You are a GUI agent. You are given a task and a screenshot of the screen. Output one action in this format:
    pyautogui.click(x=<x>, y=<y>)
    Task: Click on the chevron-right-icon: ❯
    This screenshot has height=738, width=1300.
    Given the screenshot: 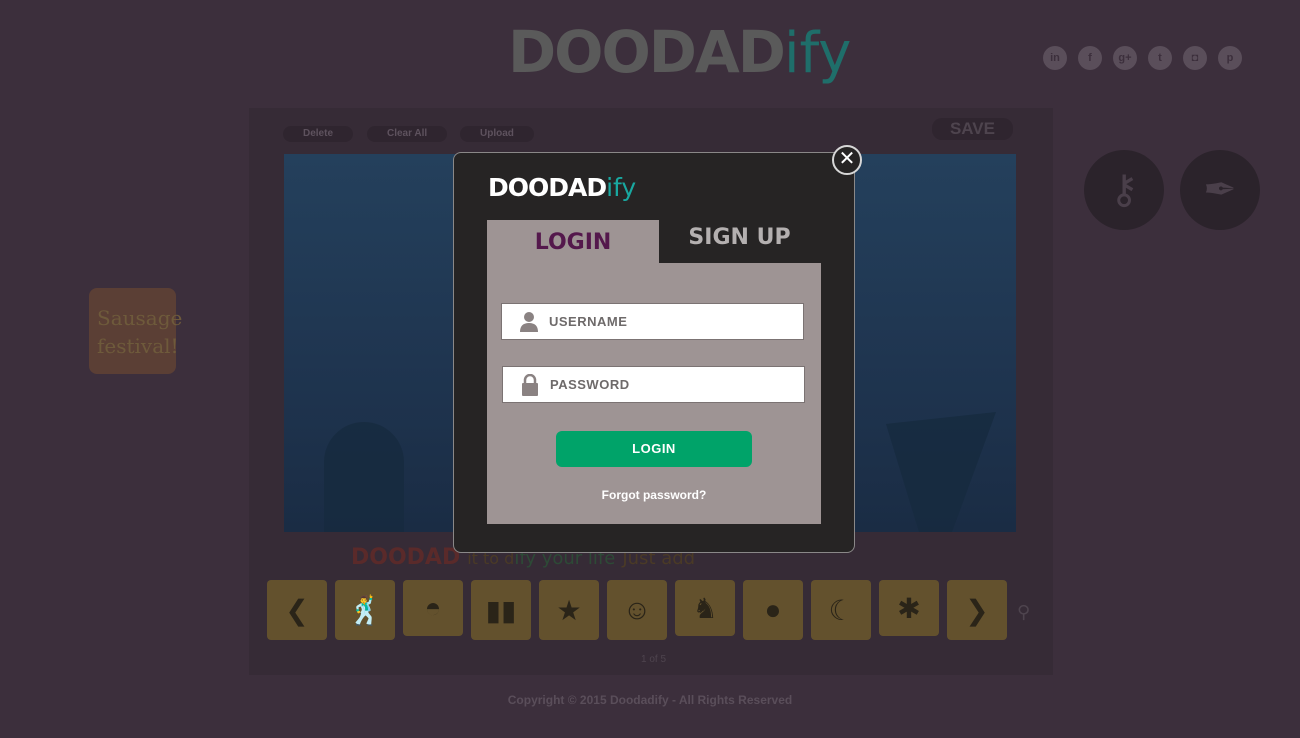 What is the action you would take?
    pyautogui.click(x=977, y=610)
    